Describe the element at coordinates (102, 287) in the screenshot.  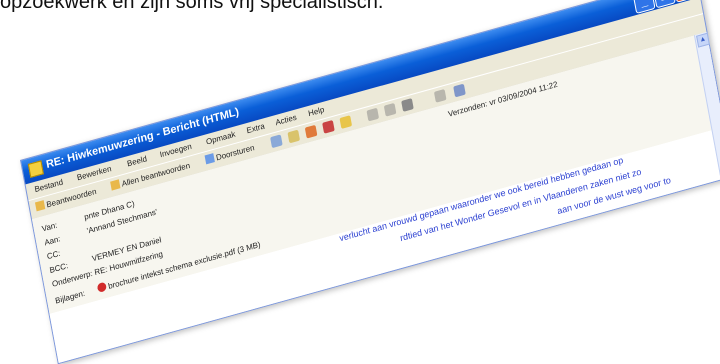
I see `pdf-icon` at that location.